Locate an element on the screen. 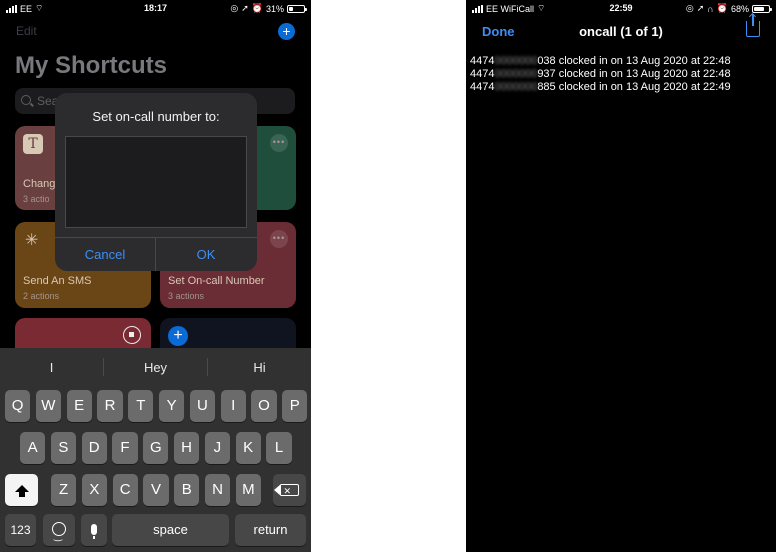 Image resolution: width=776 pixels, height=552 pixels. battery-percent: 68% is located at coordinates (739, 8).